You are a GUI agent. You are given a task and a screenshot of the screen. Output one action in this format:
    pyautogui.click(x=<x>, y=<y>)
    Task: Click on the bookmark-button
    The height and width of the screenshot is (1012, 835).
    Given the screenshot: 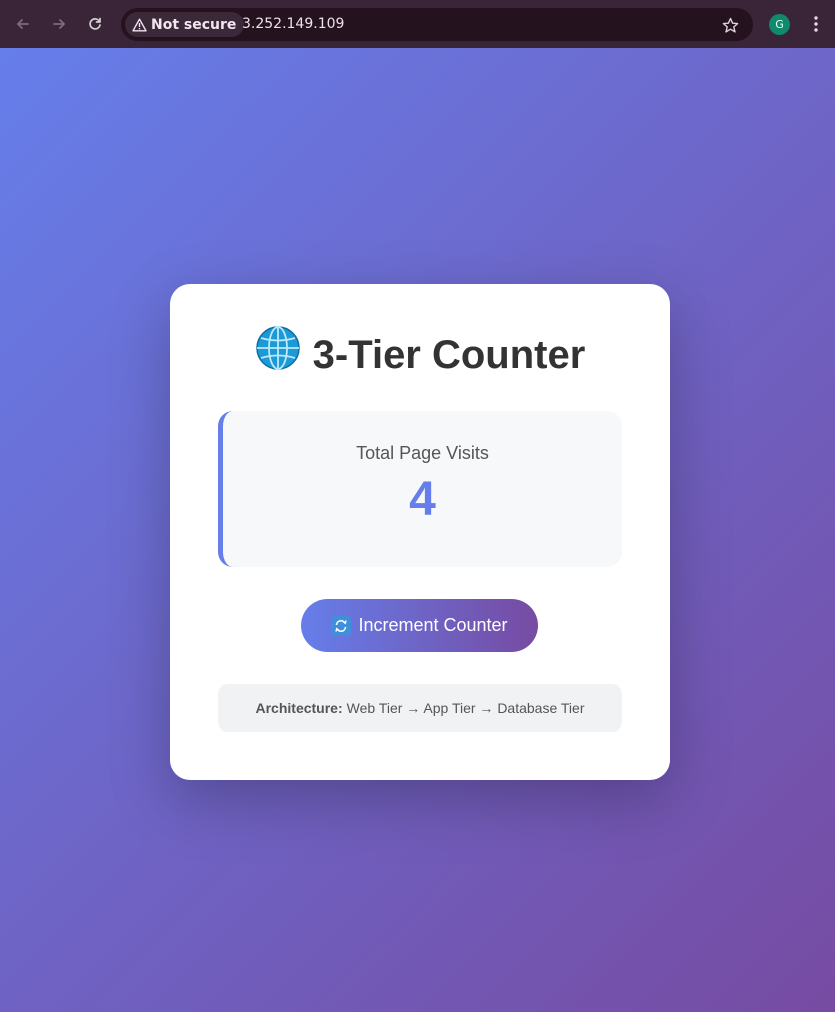 What is the action you would take?
    pyautogui.click(x=730, y=25)
    